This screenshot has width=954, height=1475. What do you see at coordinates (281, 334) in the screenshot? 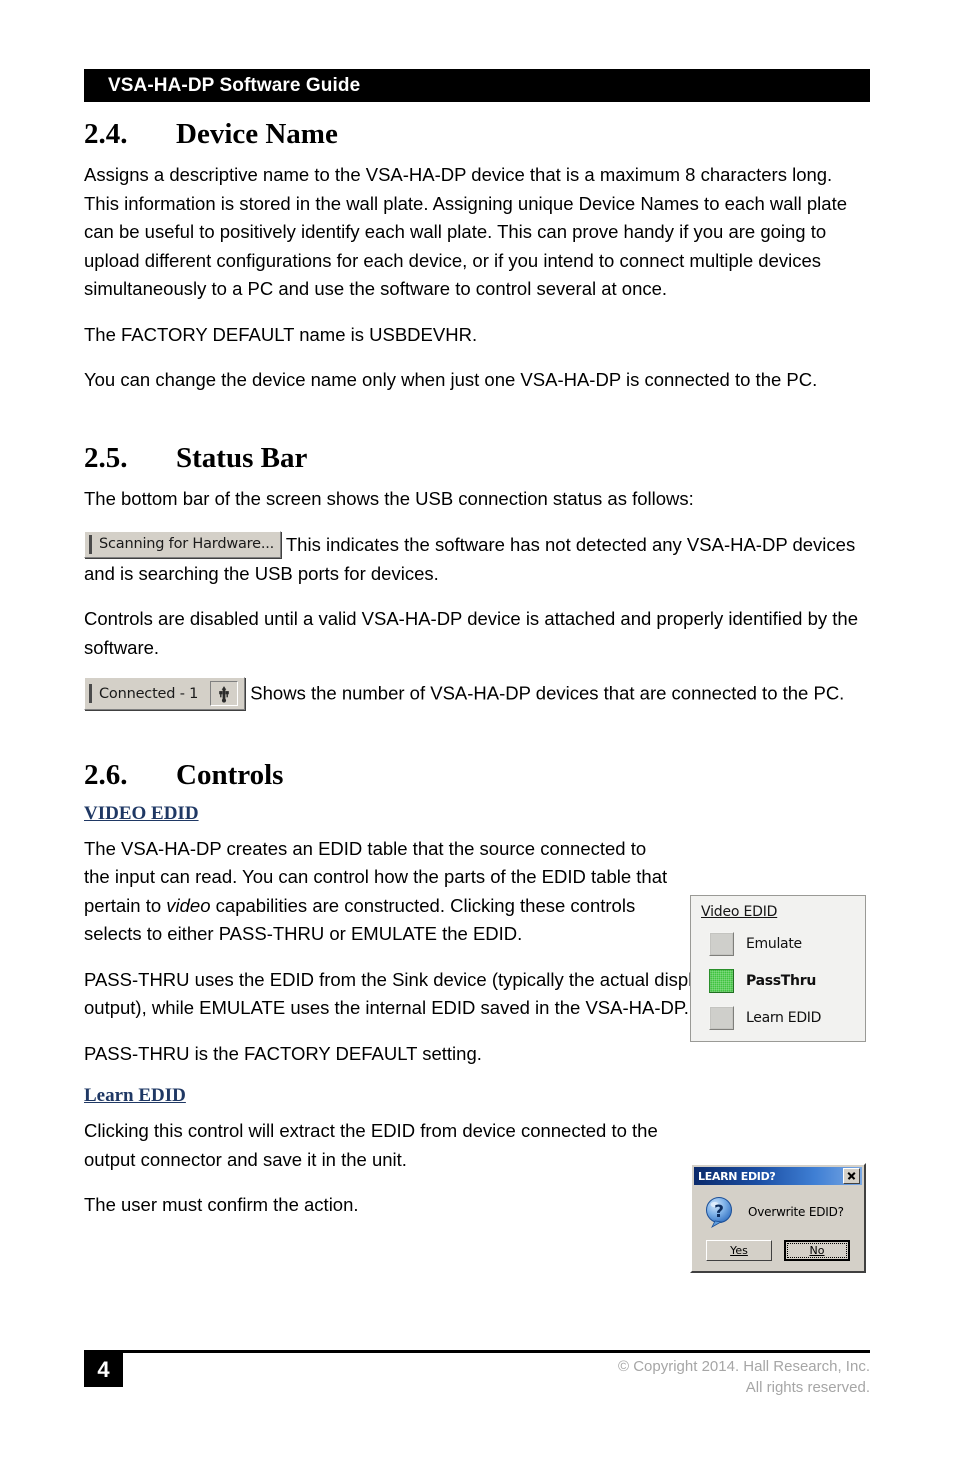
I see `paragraph: The FACTORY DEFAULT name is USBDEVHR.` at bounding box center [281, 334].